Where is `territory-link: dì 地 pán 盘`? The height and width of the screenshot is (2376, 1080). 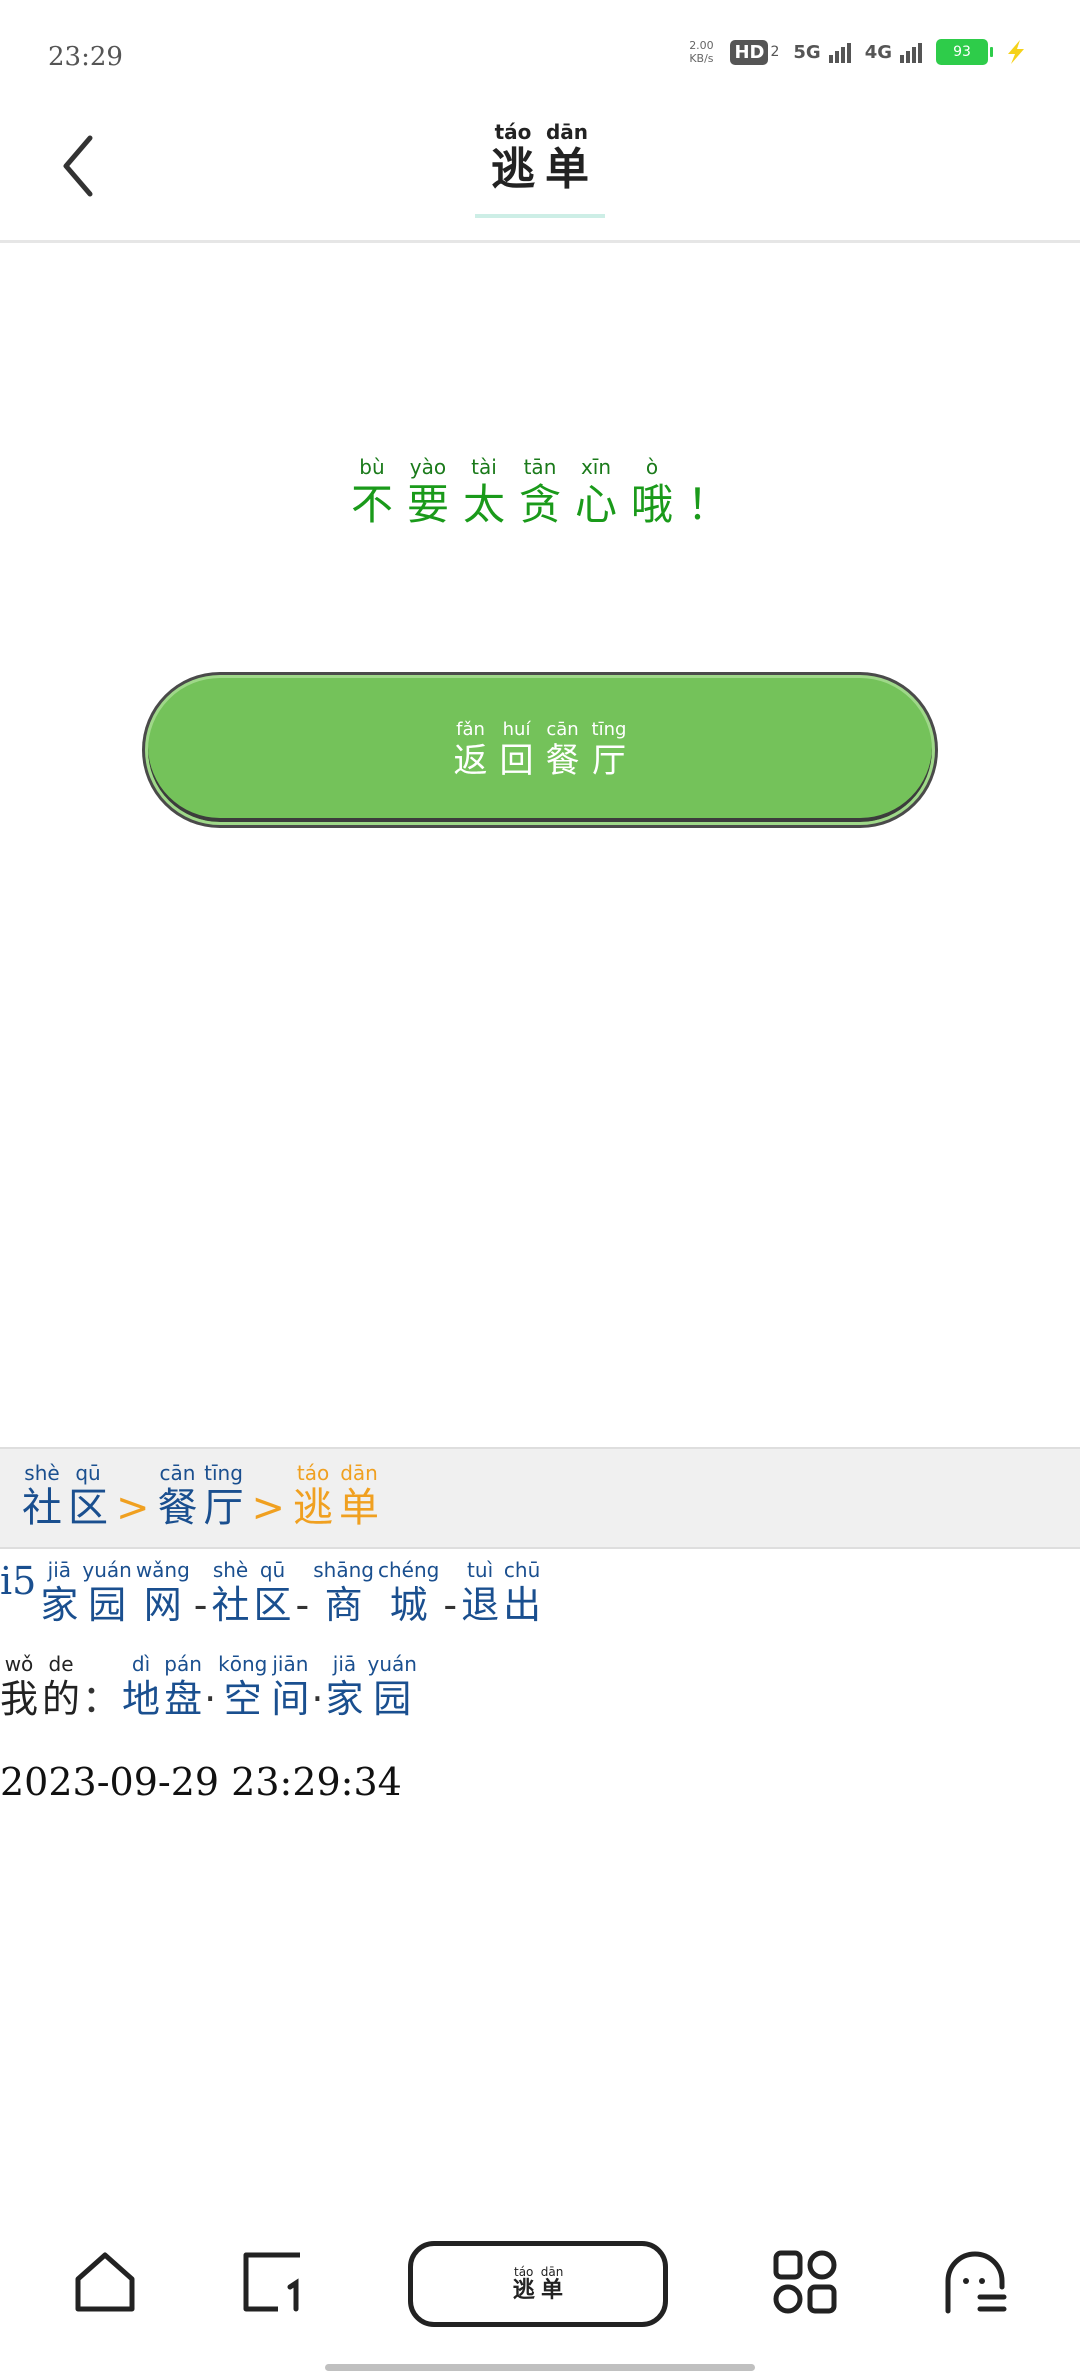
territory-link: dì 地 pán 盘 is located at coordinates (162, 1687).